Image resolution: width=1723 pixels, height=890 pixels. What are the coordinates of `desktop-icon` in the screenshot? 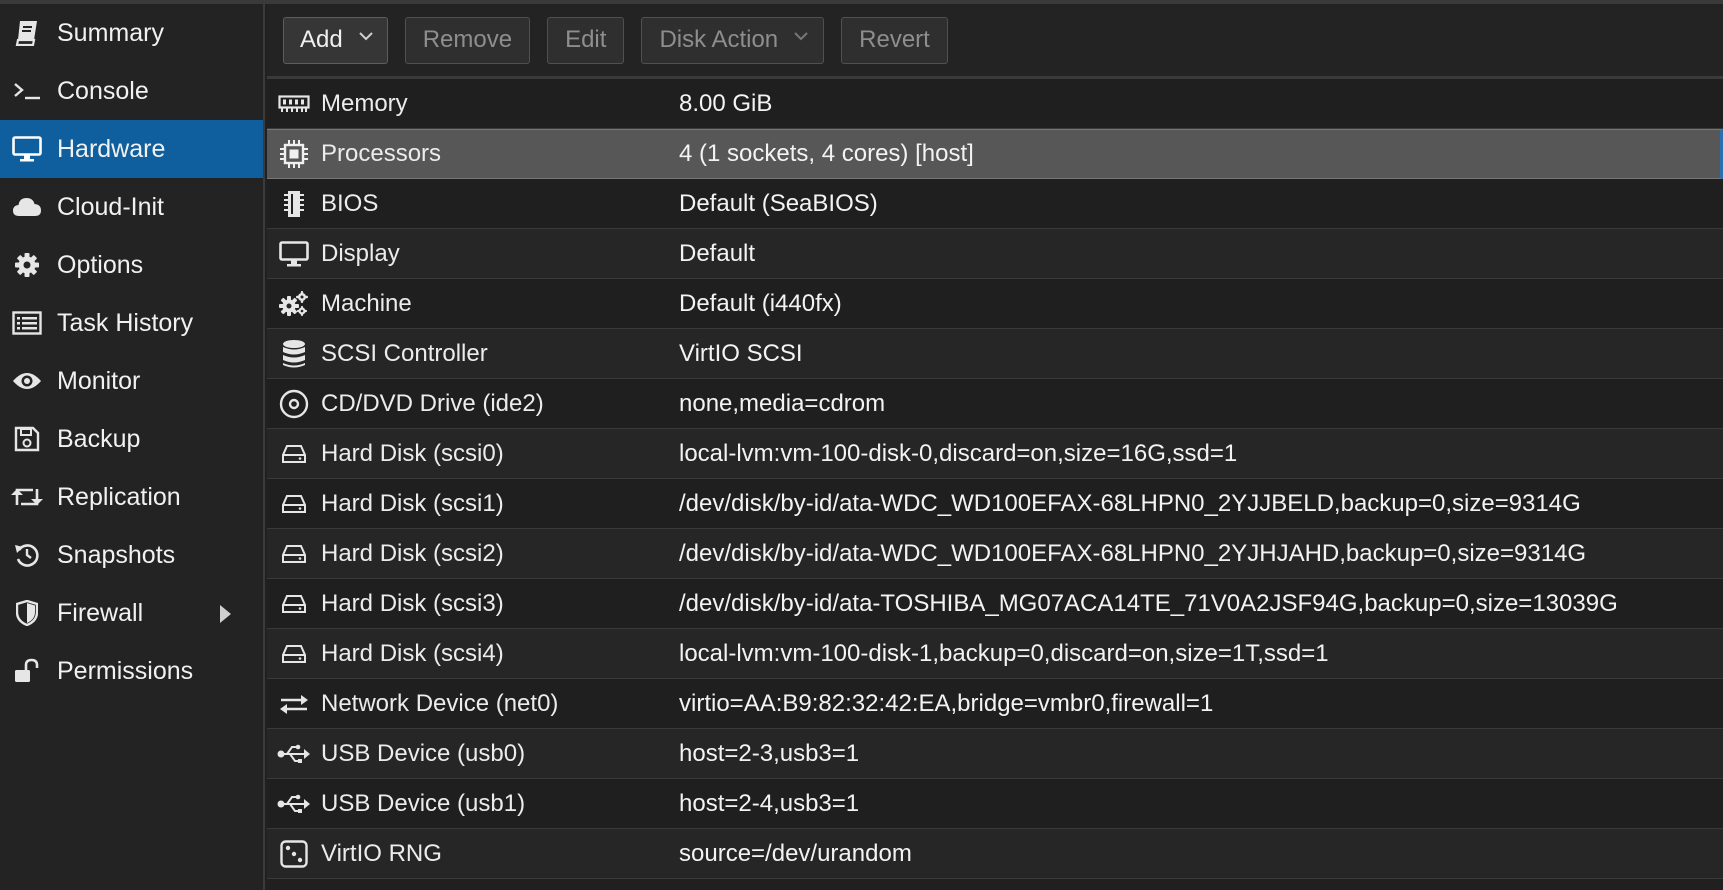 It's located at (294, 253).